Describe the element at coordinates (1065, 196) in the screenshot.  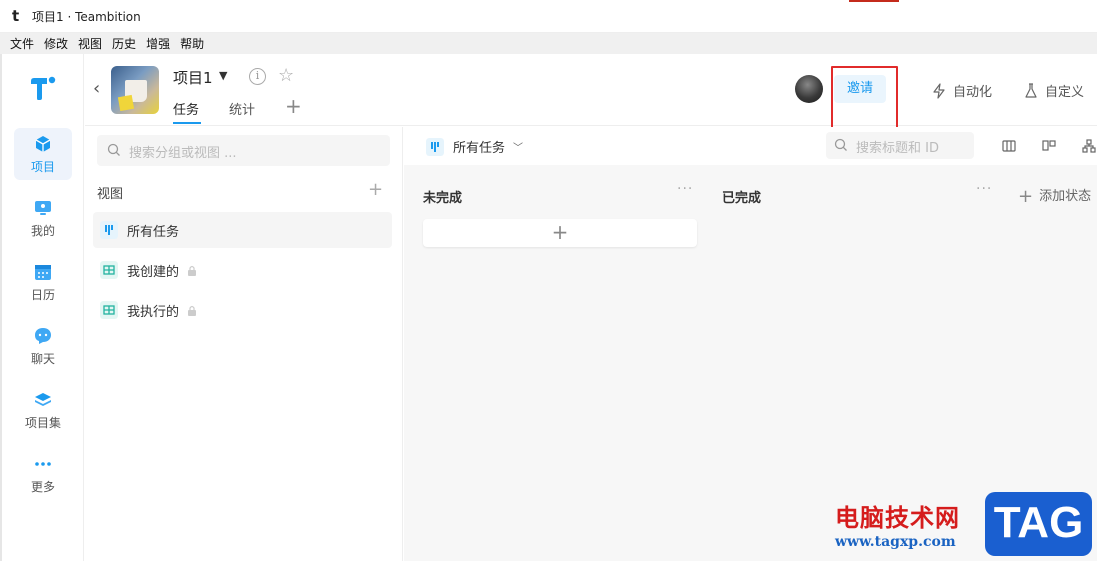
I see `add-status-label: 添加状态` at that location.